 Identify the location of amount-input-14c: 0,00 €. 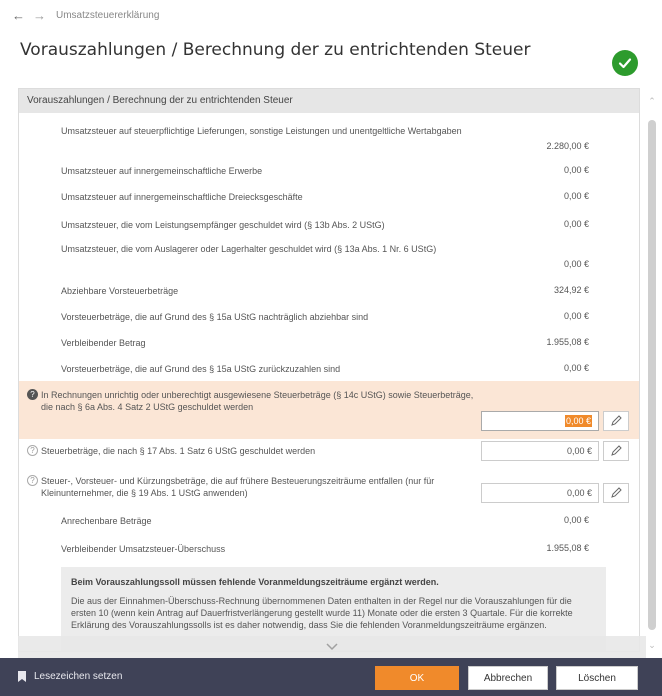
(540, 421).